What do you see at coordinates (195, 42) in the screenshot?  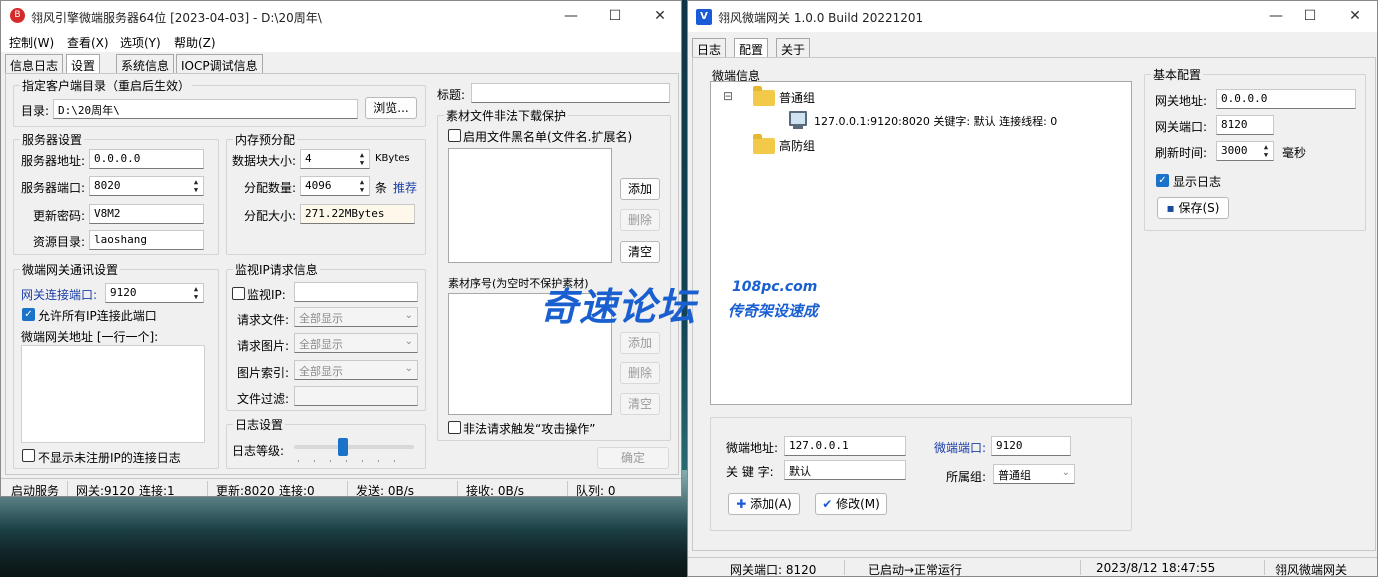 I see `menu-help: 帮助(Z)` at bounding box center [195, 42].